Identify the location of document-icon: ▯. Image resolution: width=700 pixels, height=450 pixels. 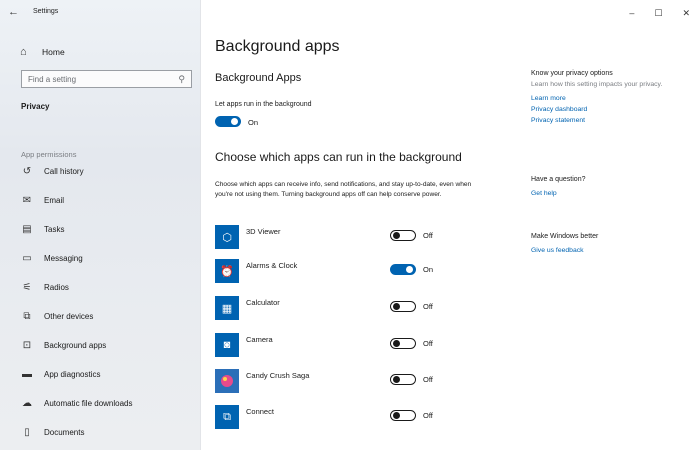
(27, 432).